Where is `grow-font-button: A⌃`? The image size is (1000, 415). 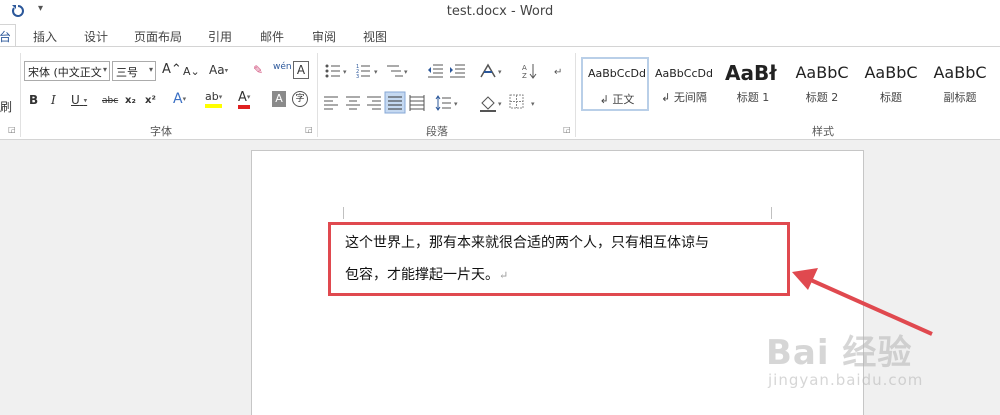 grow-font-button: A⌃ is located at coordinates (172, 70).